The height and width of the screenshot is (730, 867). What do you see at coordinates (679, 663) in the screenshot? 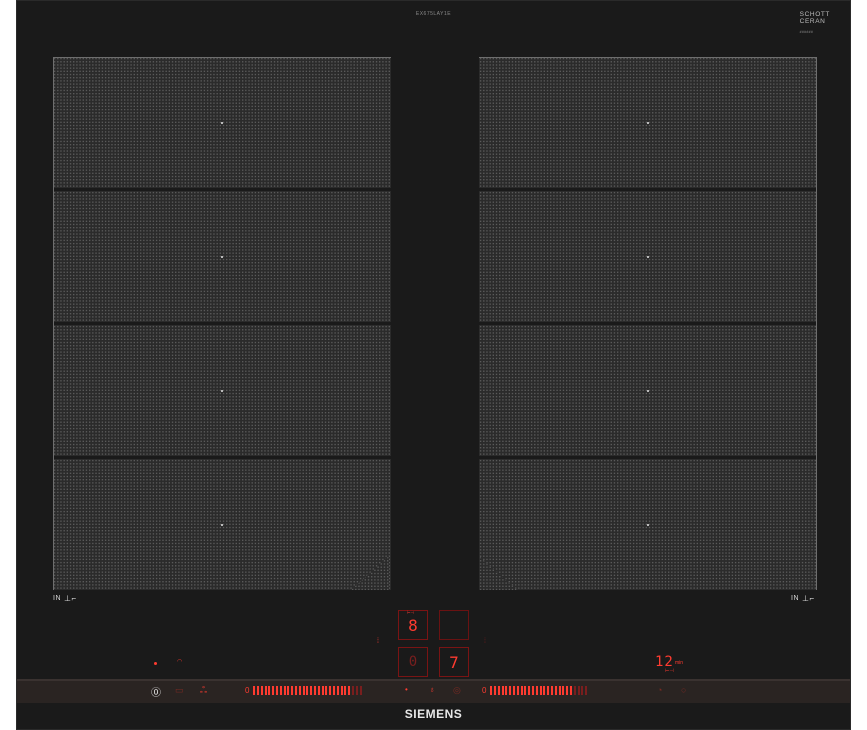
I see `timer-unit: min` at bounding box center [679, 663].